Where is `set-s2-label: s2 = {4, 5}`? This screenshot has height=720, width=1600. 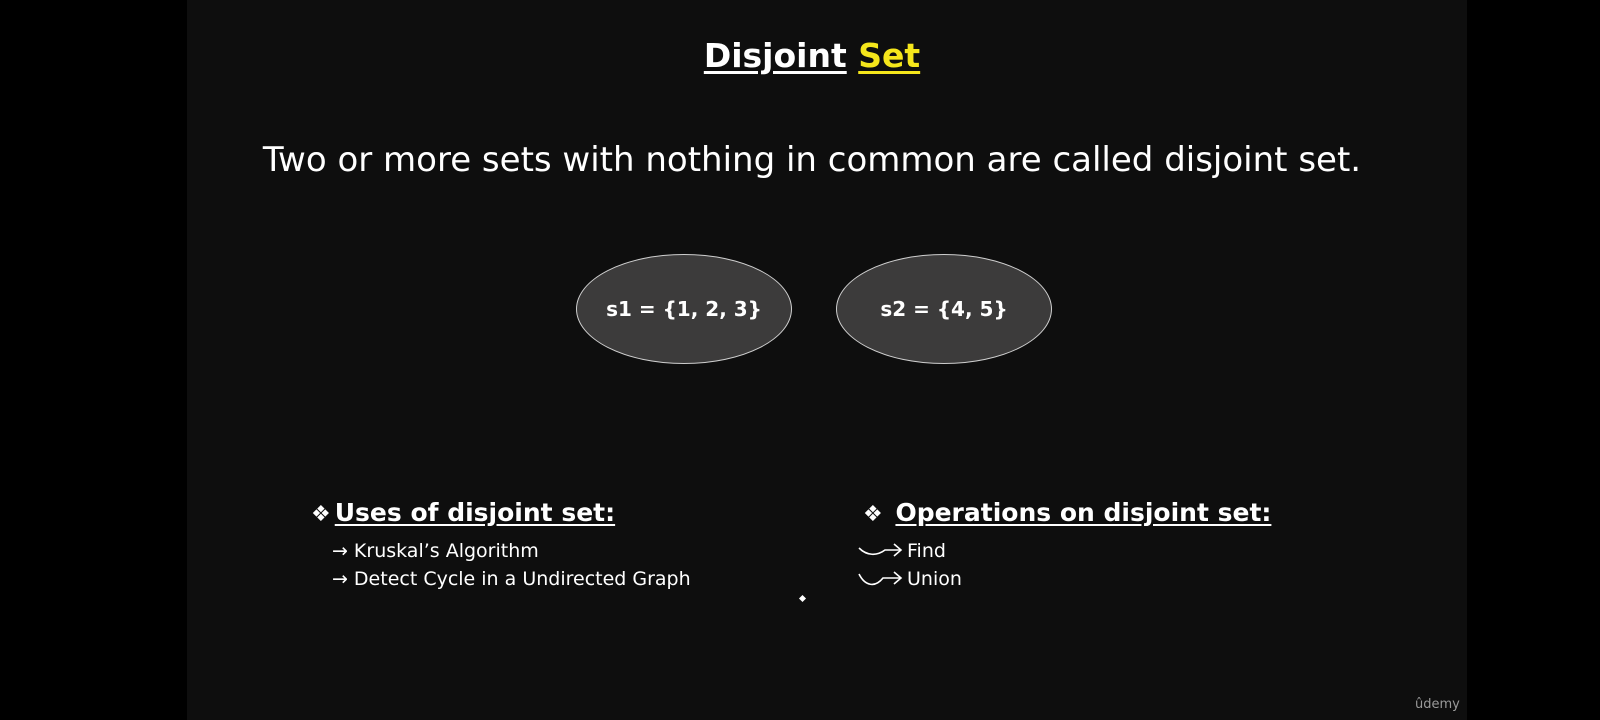 set-s2-label: s2 = {4, 5} is located at coordinates (944, 309).